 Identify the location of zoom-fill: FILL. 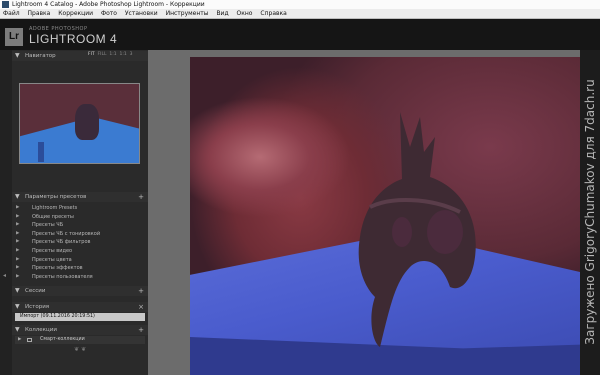
(102, 54).